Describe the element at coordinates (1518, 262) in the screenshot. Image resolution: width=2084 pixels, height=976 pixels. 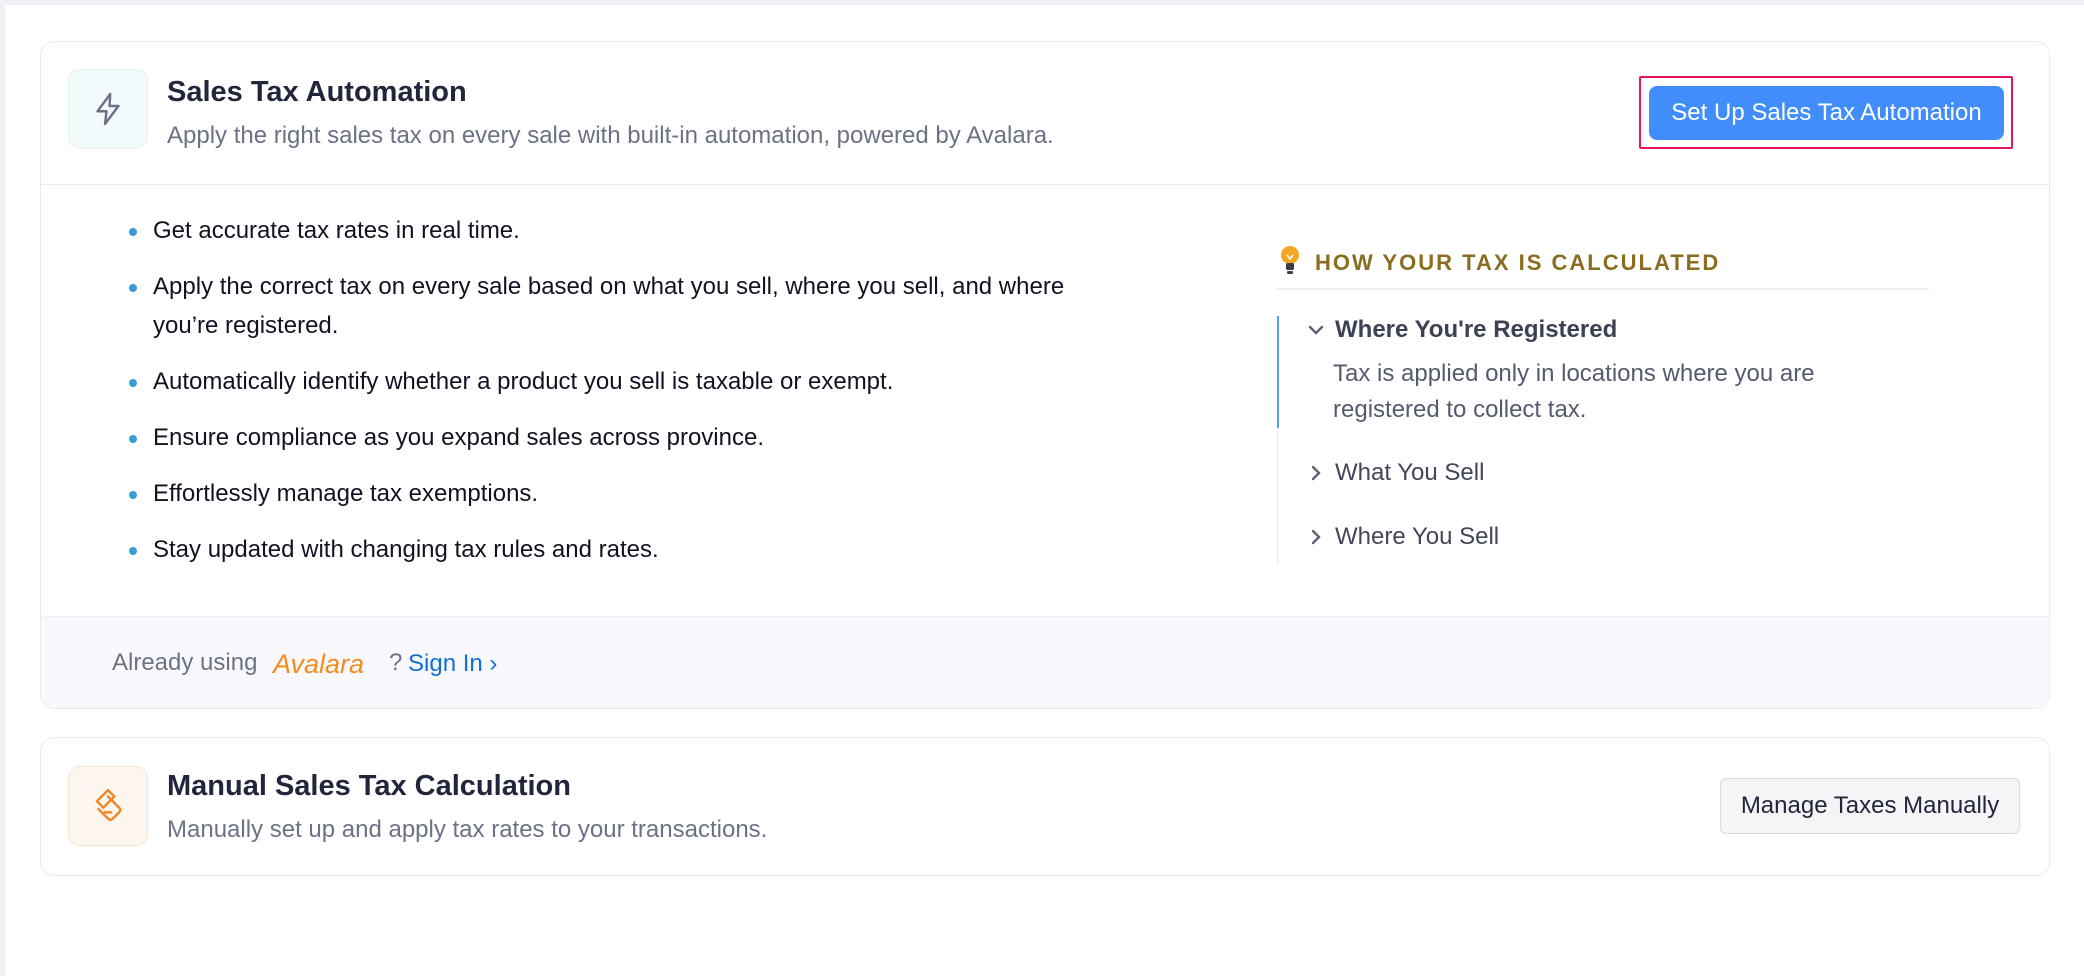
I see `tax-calculation-title: HOW YOUR TAX IS CALCULATED` at that location.